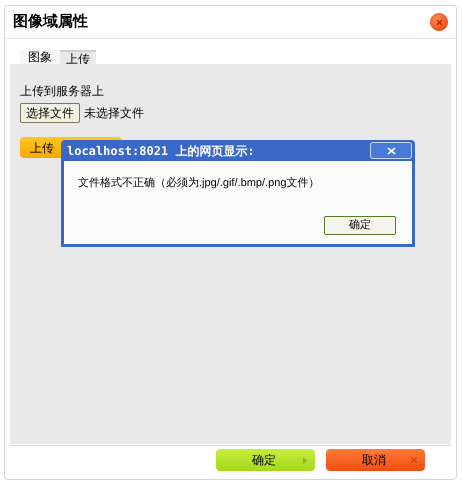  What do you see at coordinates (161, 151) in the screenshot?
I see `alert-title: localhost:8021 上的网页显示:` at bounding box center [161, 151].